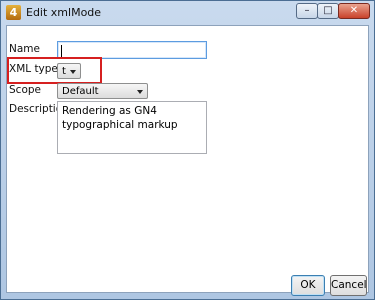 The height and width of the screenshot is (300, 375). What do you see at coordinates (80, 91) in the screenshot?
I see `scope-value: Default` at bounding box center [80, 91].